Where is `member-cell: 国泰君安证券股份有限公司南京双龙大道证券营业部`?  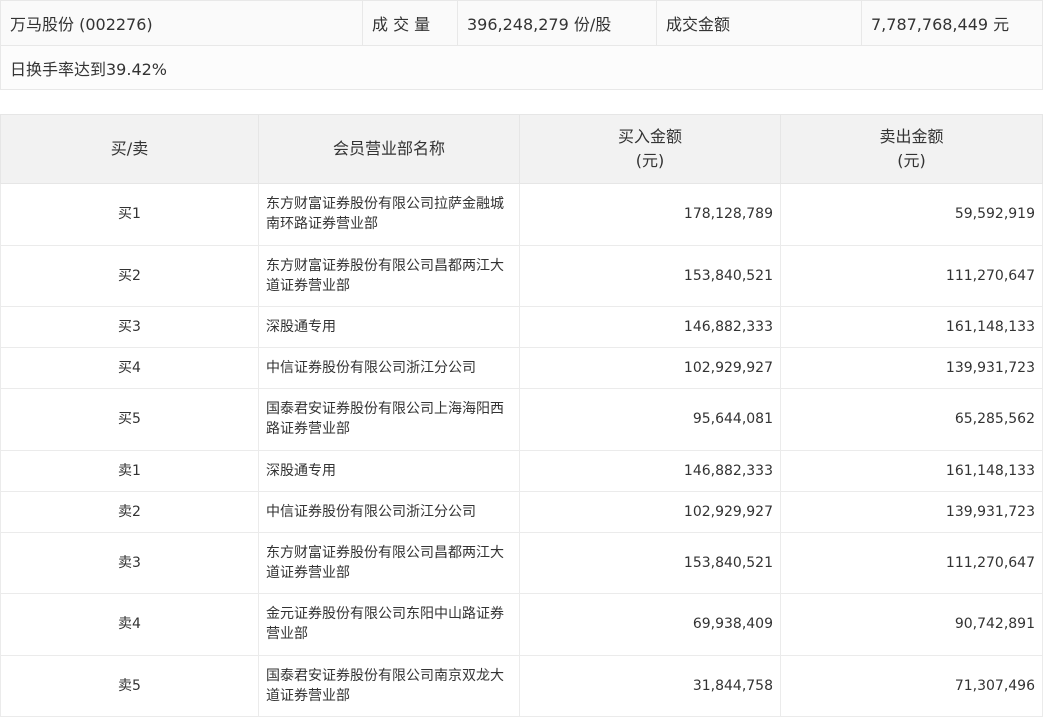
member-cell: 国泰君安证券股份有限公司南京双龙大道证券营业部 is located at coordinates (389, 685).